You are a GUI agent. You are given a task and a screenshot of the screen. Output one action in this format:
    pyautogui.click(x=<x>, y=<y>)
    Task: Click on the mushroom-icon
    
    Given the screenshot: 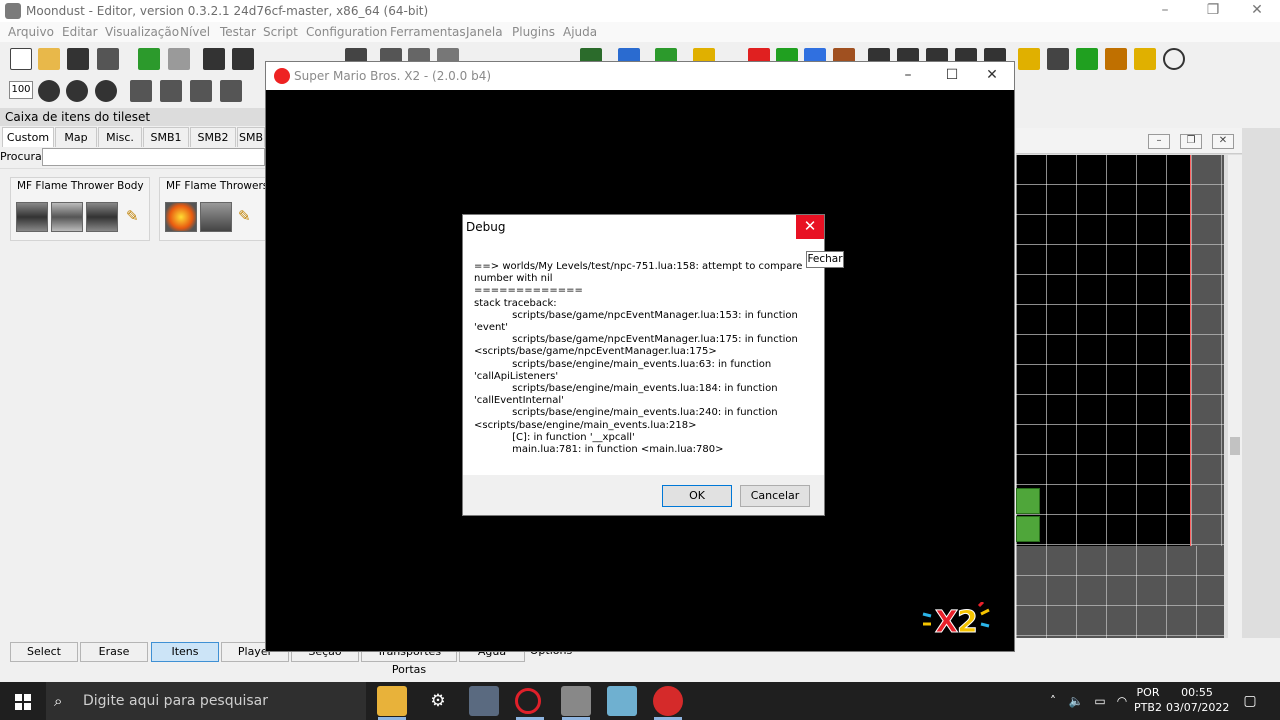 What is the action you would take?
    pyautogui.click(x=282, y=76)
    